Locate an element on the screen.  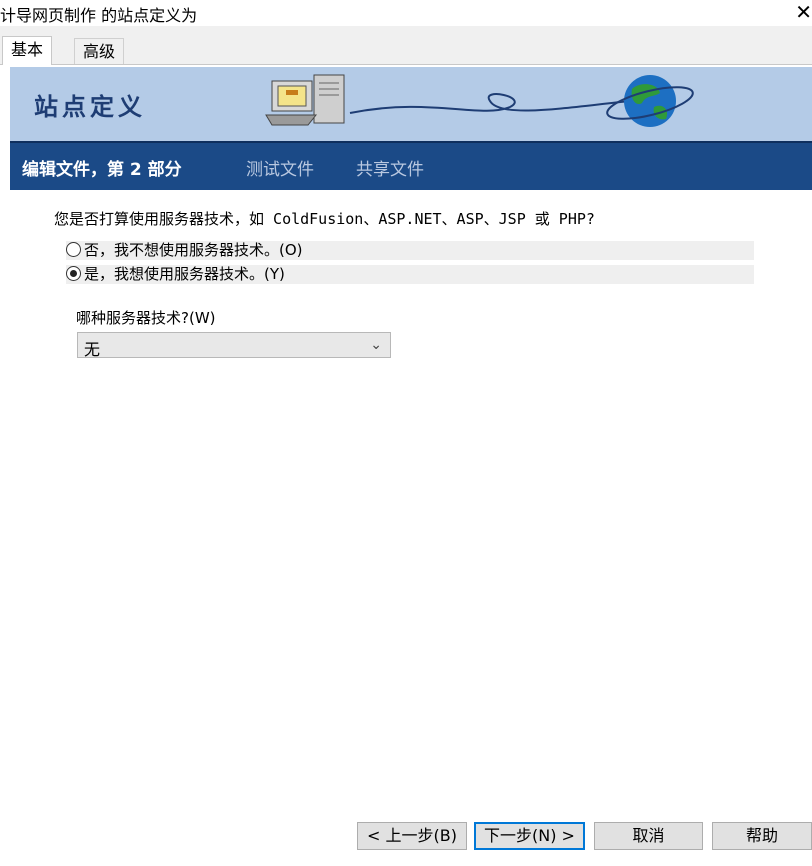
title-bar: 计导网页制作 的站点定义为 ✕ is located at coordinates (406, 13).